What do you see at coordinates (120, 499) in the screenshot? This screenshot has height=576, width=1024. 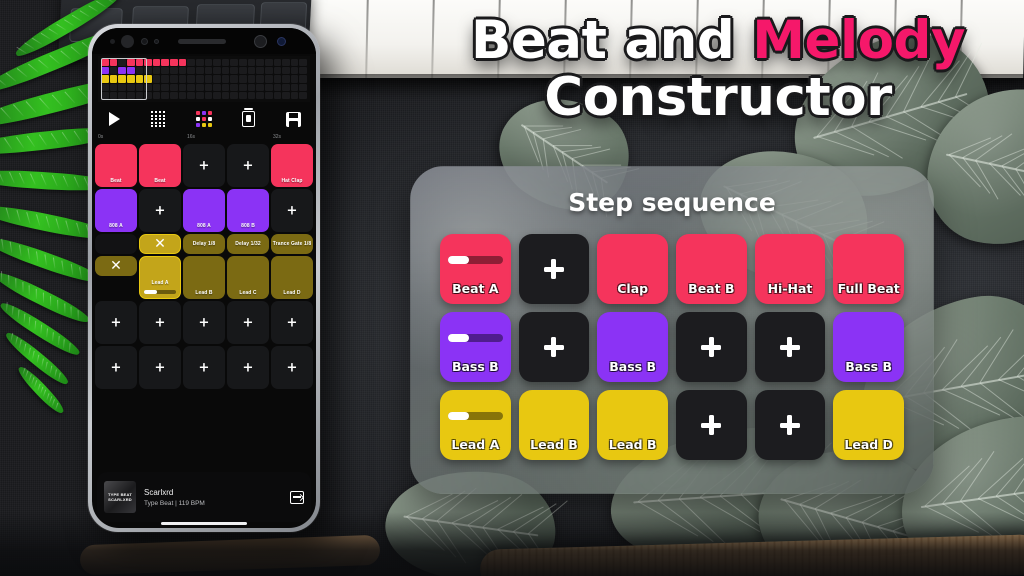 I see `album-art-line2: SCARLXRD` at bounding box center [120, 499].